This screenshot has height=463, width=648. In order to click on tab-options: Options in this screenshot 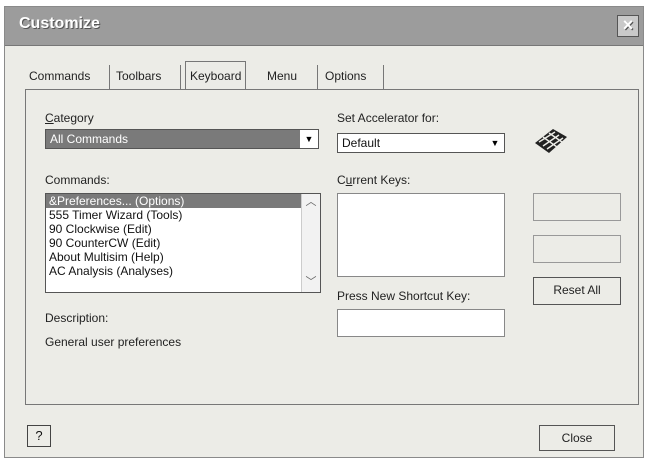, I will do `click(354, 77)`.